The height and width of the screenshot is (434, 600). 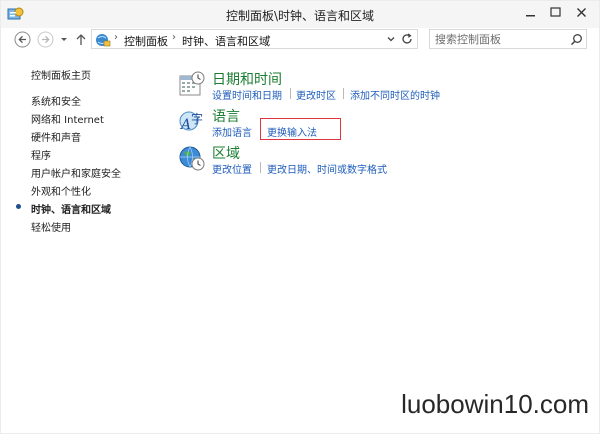 I want to click on search-box, so click(x=508, y=39).